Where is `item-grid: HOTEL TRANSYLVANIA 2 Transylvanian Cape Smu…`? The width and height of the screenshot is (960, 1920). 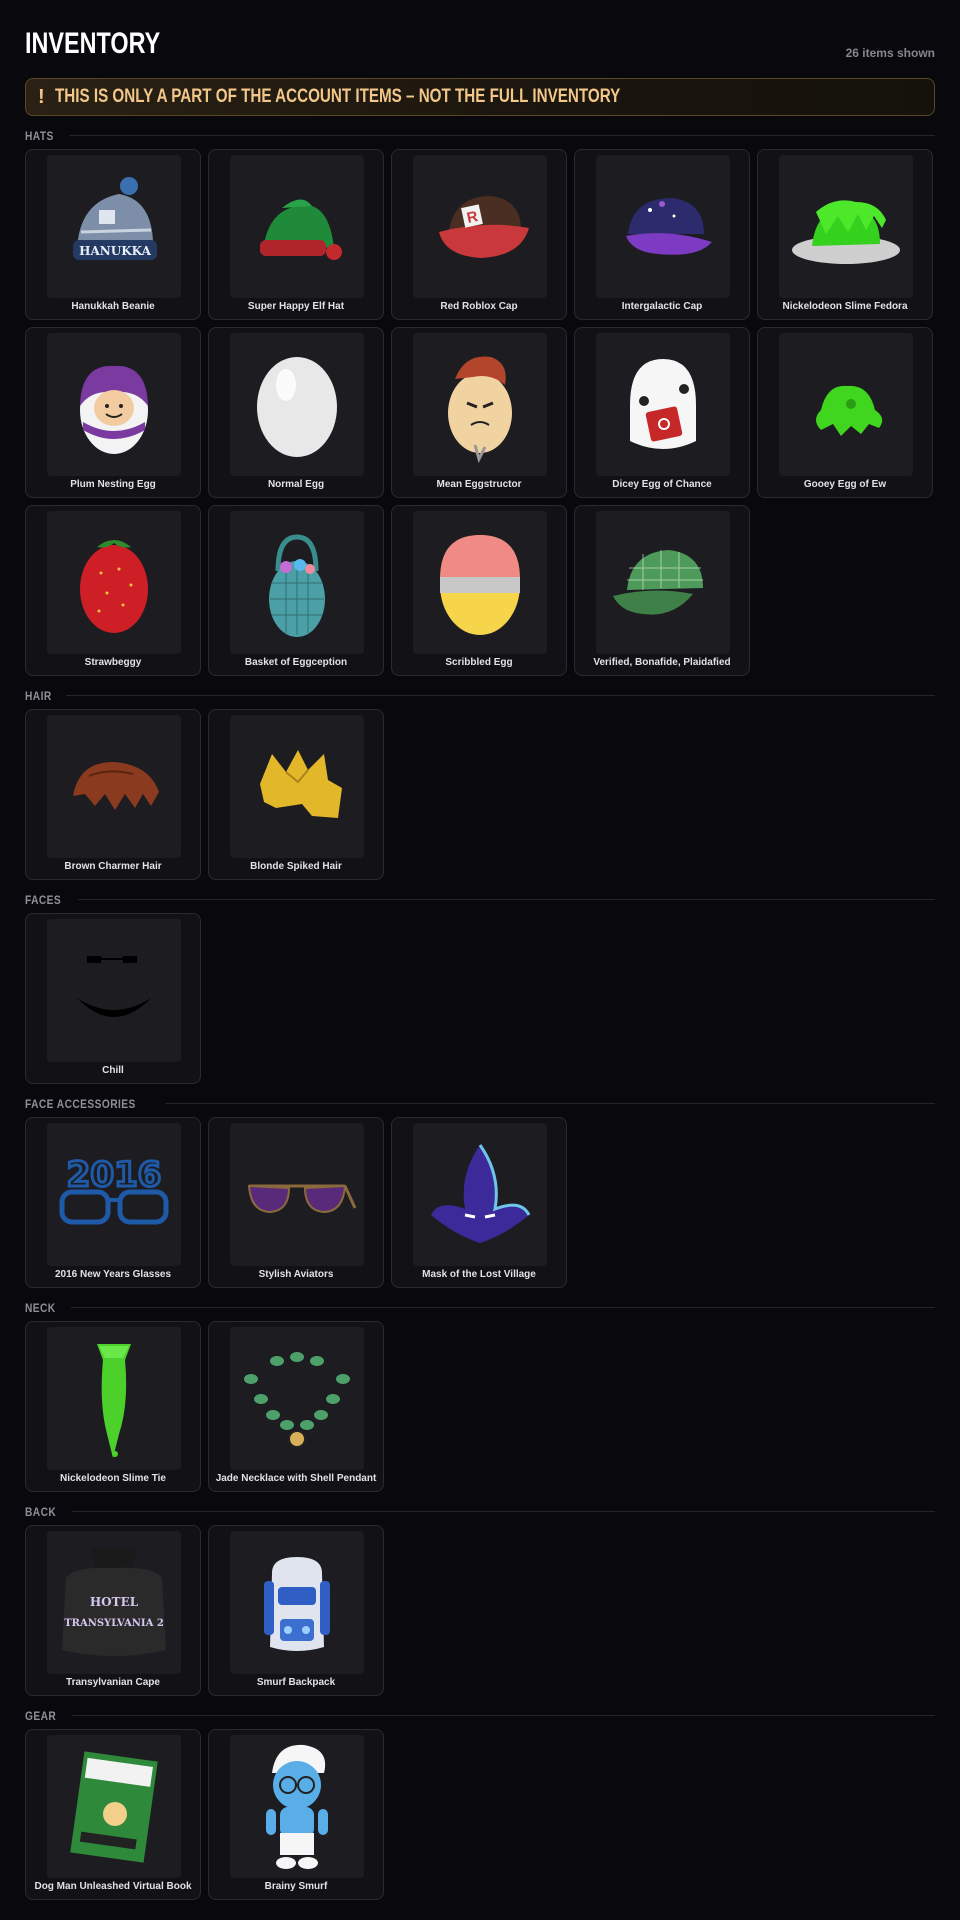 item-grid: HOTEL TRANSYLVANIA 2 Transylvanian Cape Smu… is located at coordinates (480, 1610).